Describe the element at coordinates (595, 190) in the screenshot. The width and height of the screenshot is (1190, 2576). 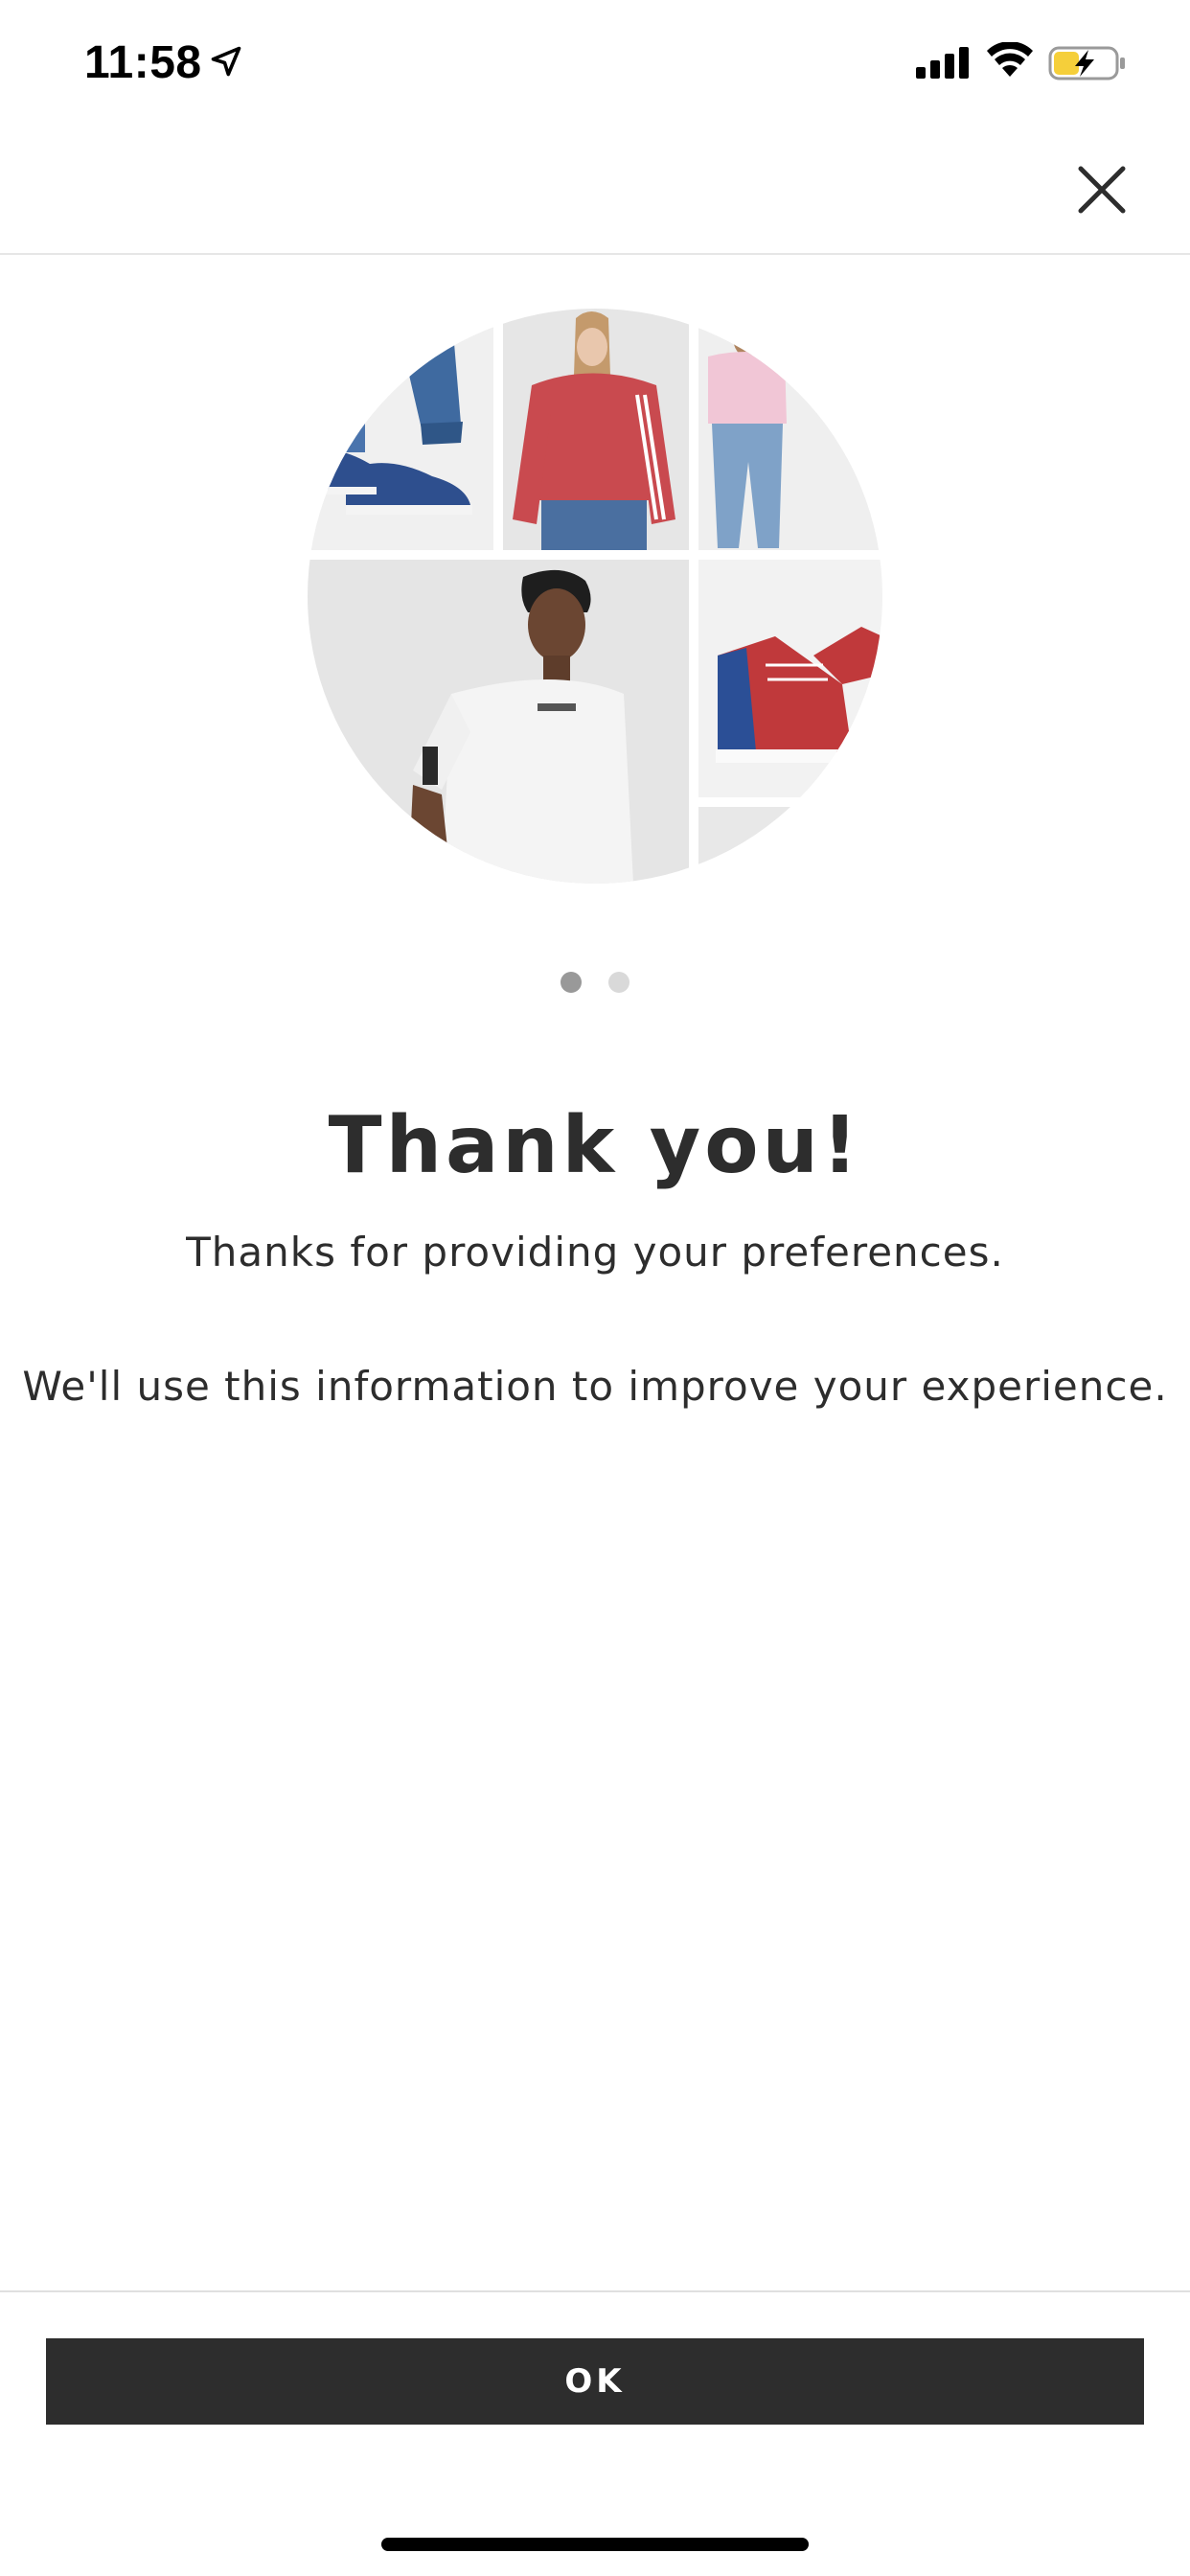
I see `modal-header` at that location.